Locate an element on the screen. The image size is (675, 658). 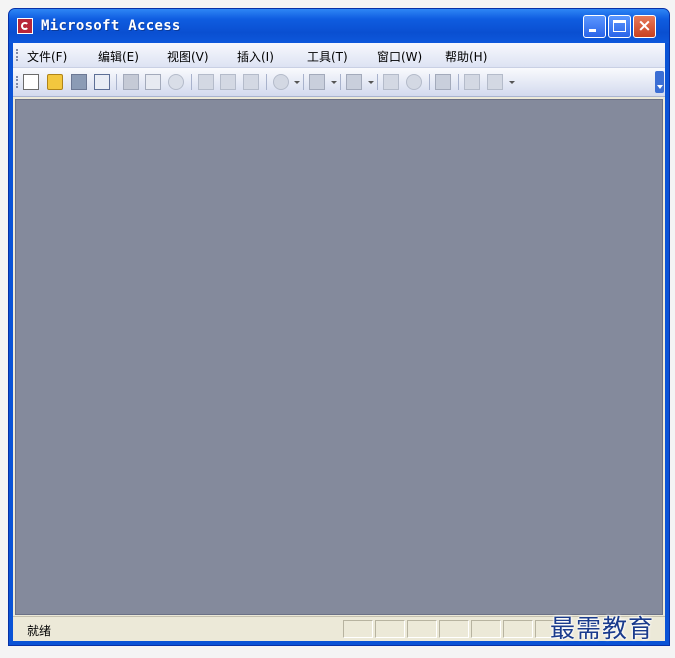
title-bar: Microsoft Access × is located at coordinates (339, 26).